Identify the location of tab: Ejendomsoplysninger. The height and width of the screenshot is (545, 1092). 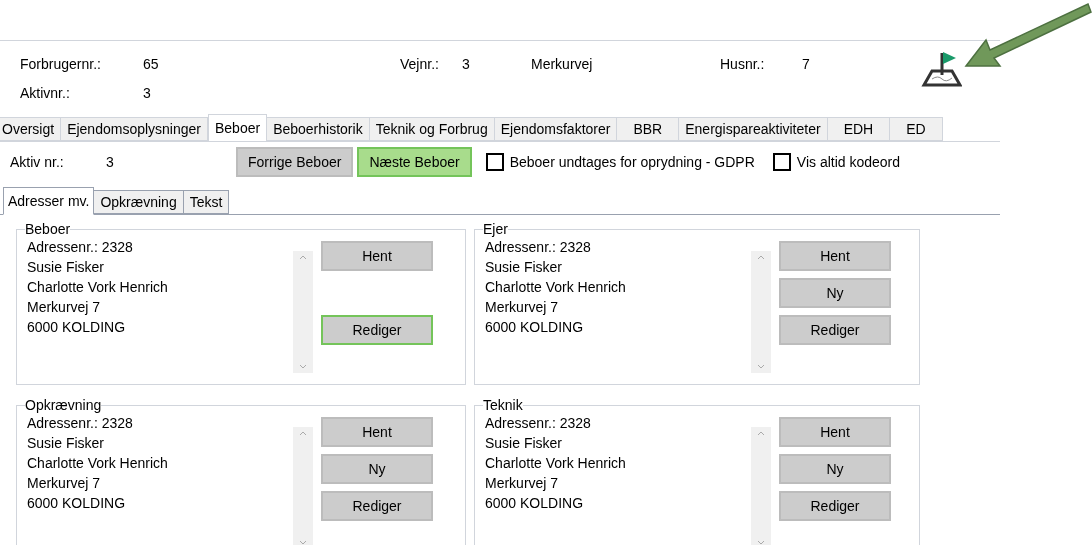
(134, 129).